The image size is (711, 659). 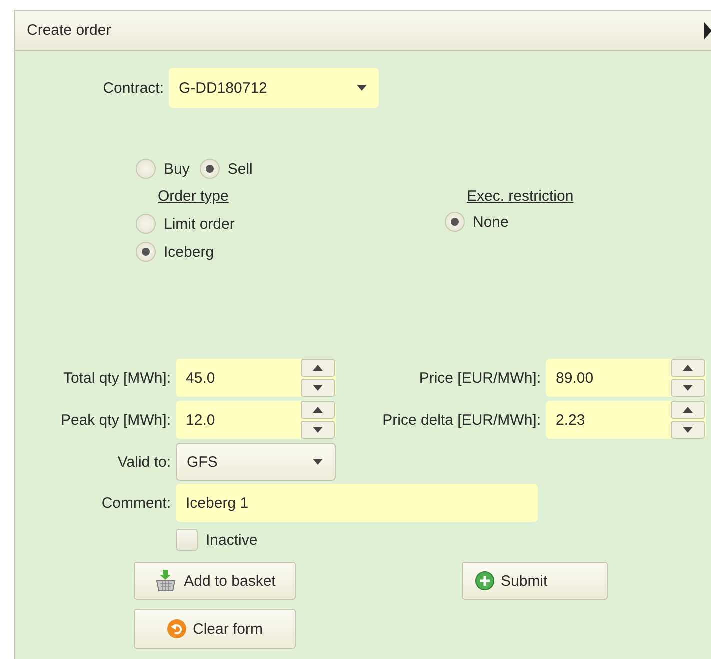 I want to click on basket-icon, so click(x=166, y=581).